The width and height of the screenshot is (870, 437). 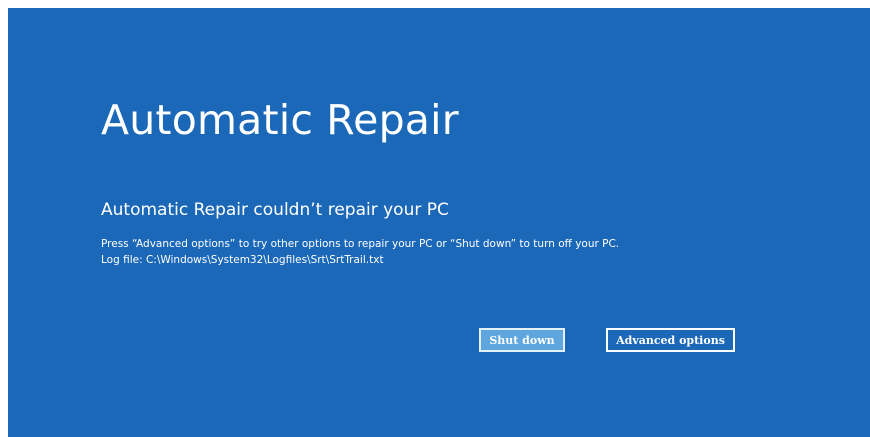 What do you see at coordinates (670, 340) in the screenshot?
I see `advanced-options-button: Advanced options` at bounding box center [670, 340].